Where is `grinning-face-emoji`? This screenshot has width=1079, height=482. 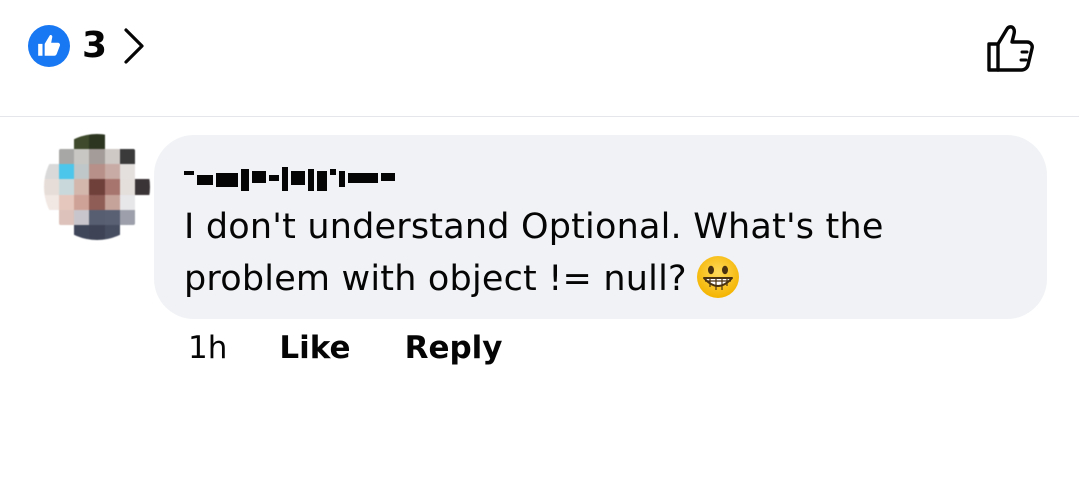 grinning-face-emoji is located at coordinates (718, 277).